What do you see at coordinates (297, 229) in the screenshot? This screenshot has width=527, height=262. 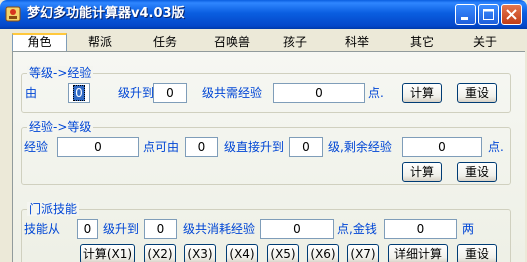 I see `skill-exp-output: 0` at bounding box center [297, 229].